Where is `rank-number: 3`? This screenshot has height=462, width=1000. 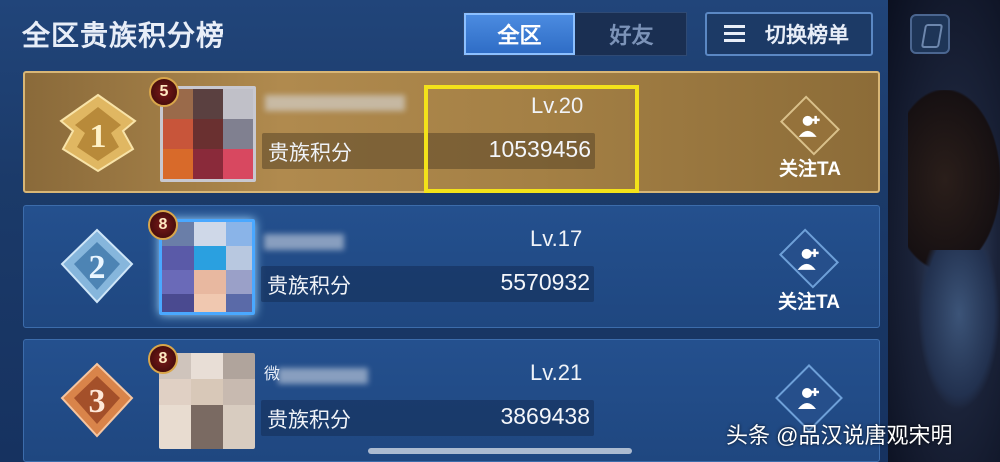 rank-number: 3 is located at coordinates (97, 401).